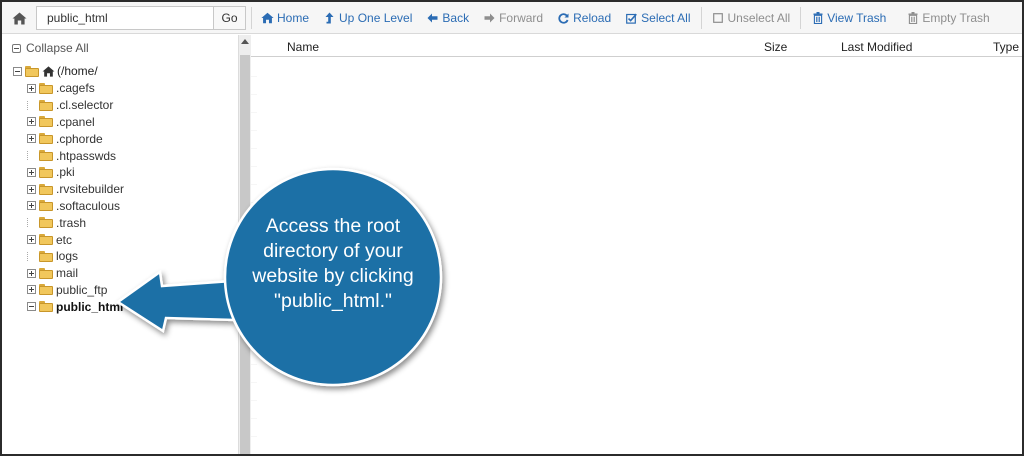 This screenshot has width=1024, height=456. I want to click on tree-item: .cl.selector, so click(75, 105).